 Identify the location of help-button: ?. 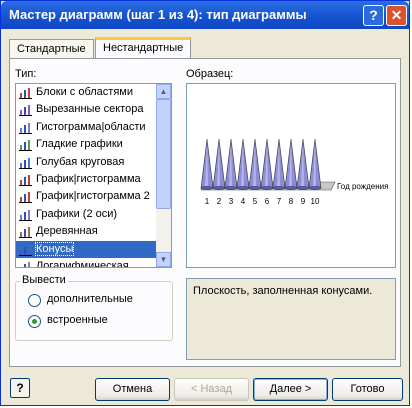
(20, 388).